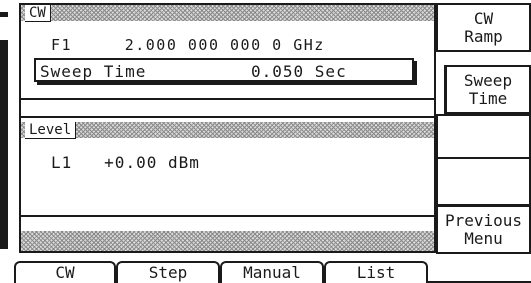 This screenshot has width=531, height=283. Describe the element at coordinates (224, 70) in the screenshot. I see `sweep-time-entry: Sweep Time 0.050 Sec` at that location.